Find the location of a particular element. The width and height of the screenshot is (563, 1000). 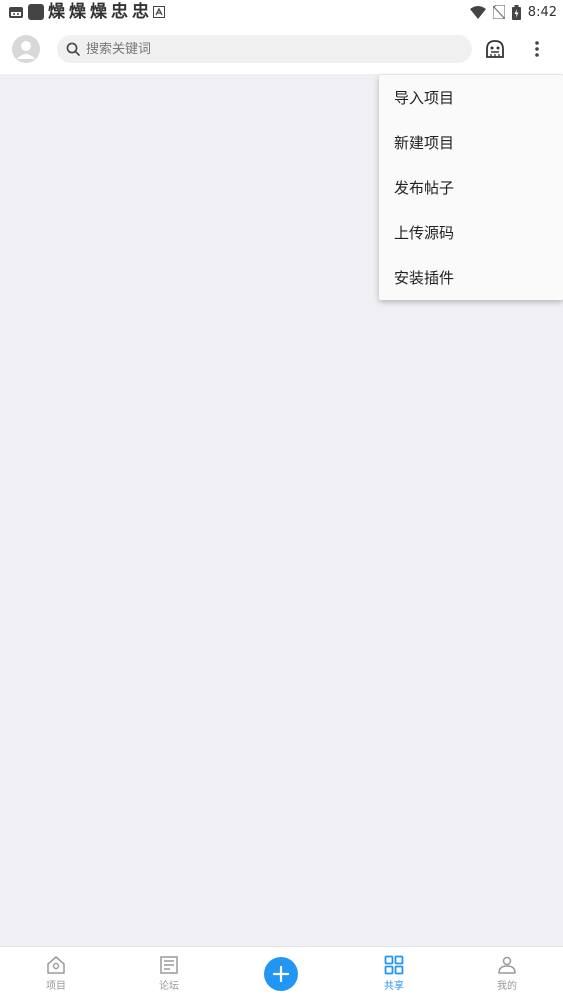

bot-icon is located at coordinates (495, 49).